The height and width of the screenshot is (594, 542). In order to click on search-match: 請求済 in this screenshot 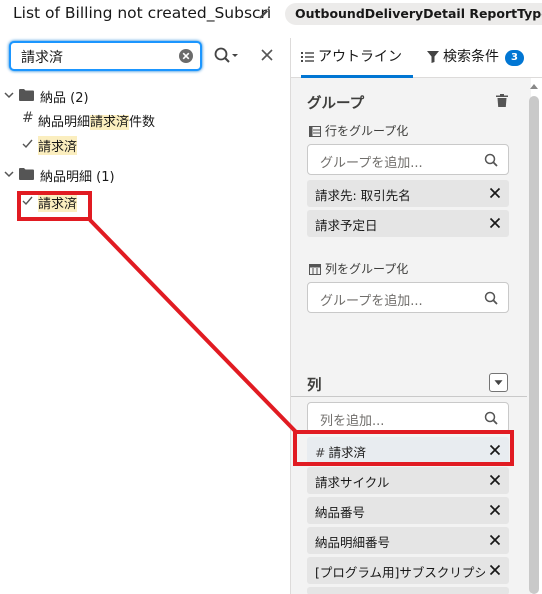, I will do `click(110, 122)`.